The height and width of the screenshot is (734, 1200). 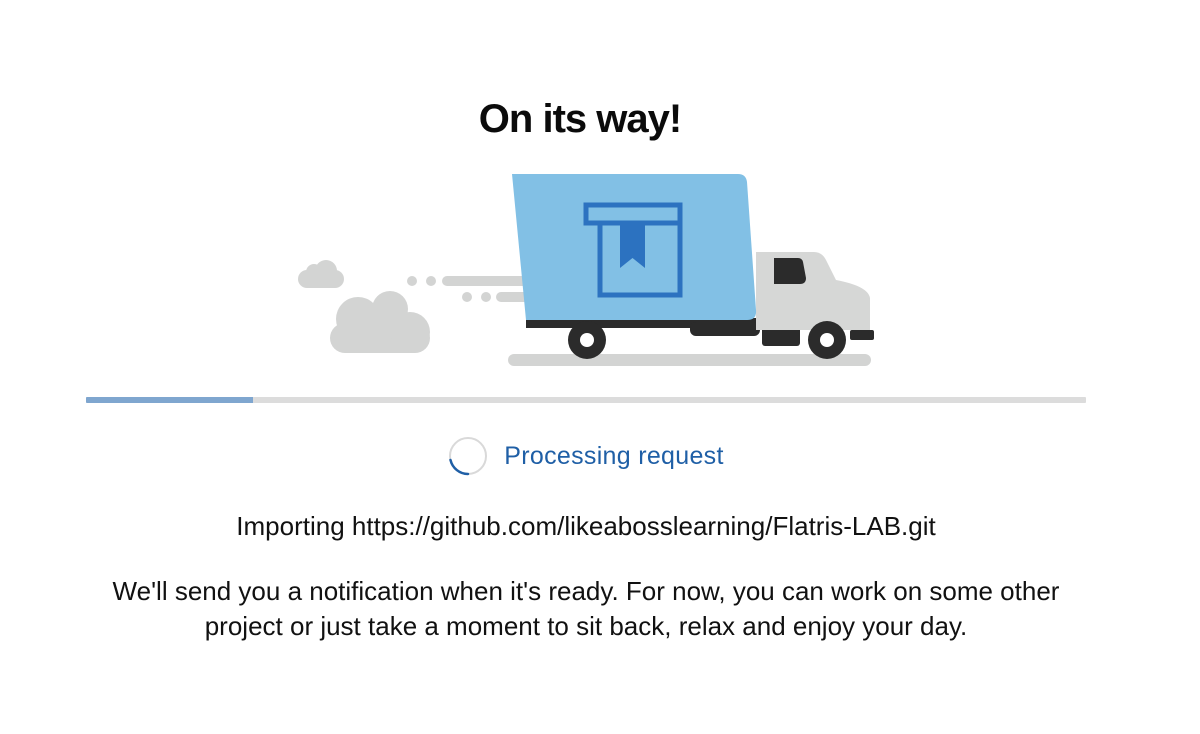 I want to click on page-title: On its way!, so click(x=580, y=119).